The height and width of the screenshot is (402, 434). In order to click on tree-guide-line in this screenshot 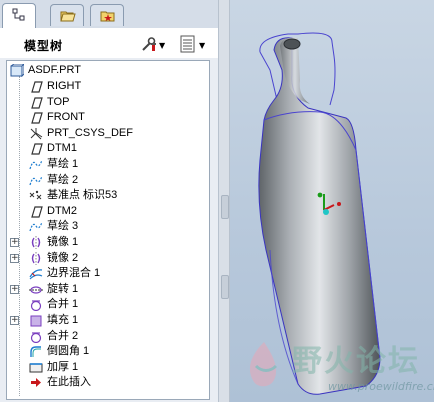, I will do `click(19, 236)`.